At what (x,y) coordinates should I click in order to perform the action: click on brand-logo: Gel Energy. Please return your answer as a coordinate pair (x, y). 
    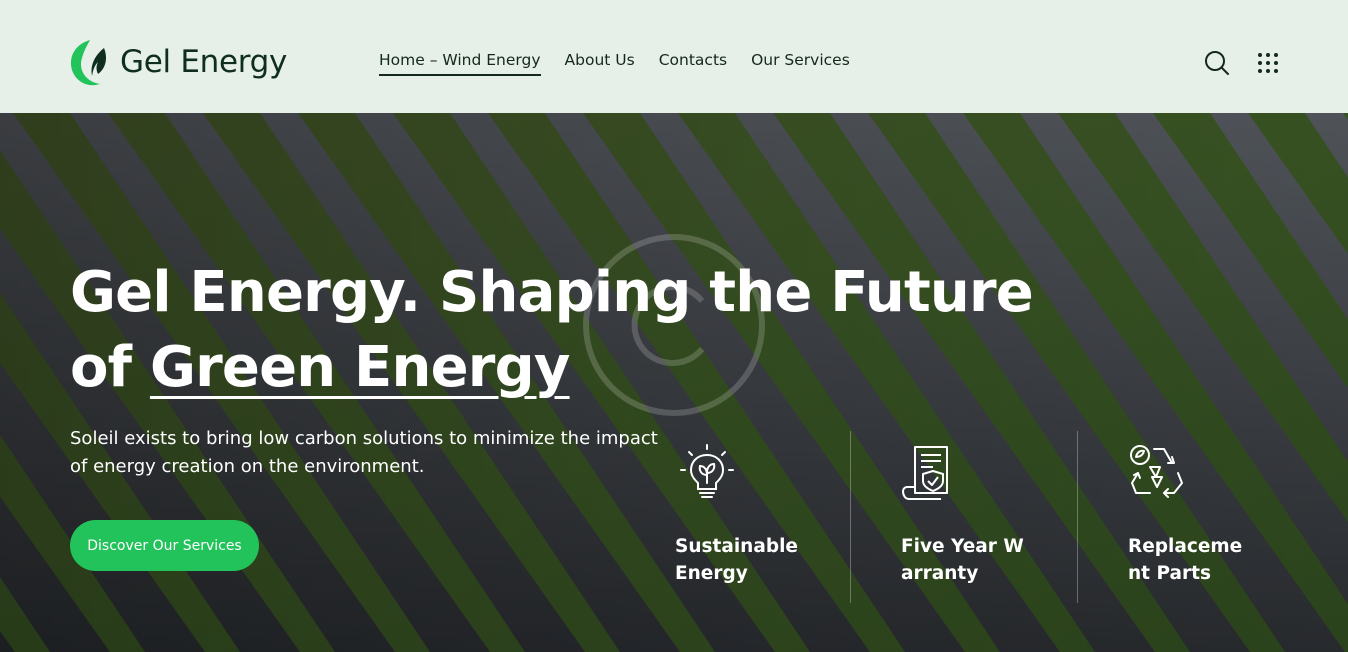
    Looking at the image, I should click on (177, 62).